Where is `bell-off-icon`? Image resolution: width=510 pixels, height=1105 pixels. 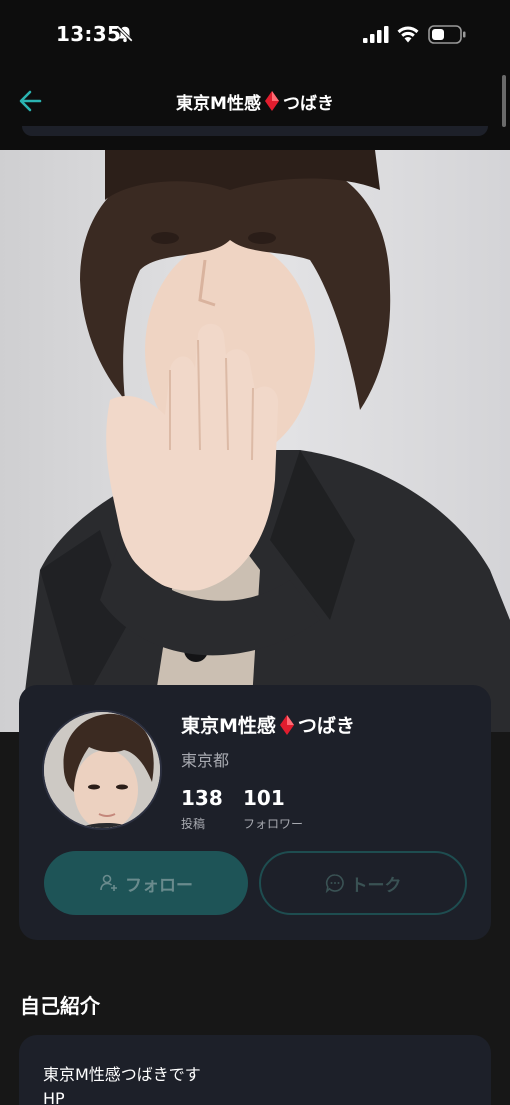 bell-off-icon is located at coordinates (125, 34).